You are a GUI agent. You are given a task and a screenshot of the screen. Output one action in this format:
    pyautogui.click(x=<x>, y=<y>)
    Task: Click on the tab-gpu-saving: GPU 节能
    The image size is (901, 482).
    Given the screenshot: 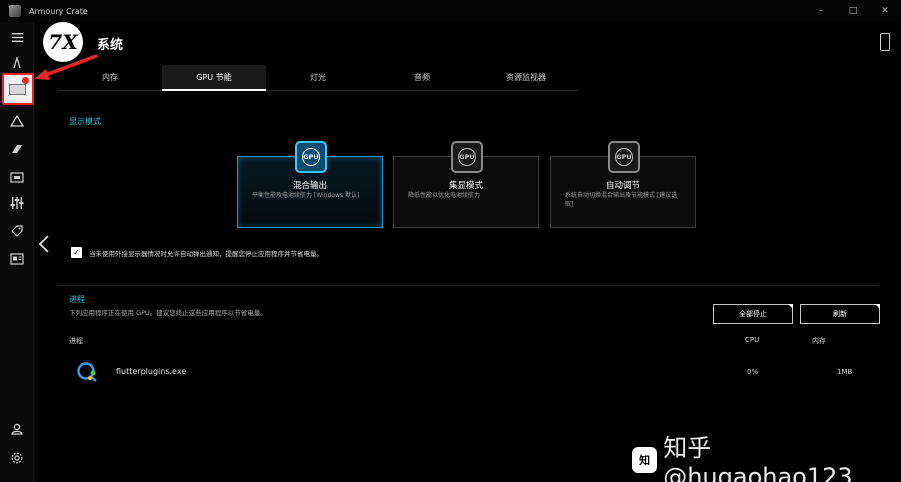 What is the action you would take?
    pyautogui.click(x=214, y=78)
    